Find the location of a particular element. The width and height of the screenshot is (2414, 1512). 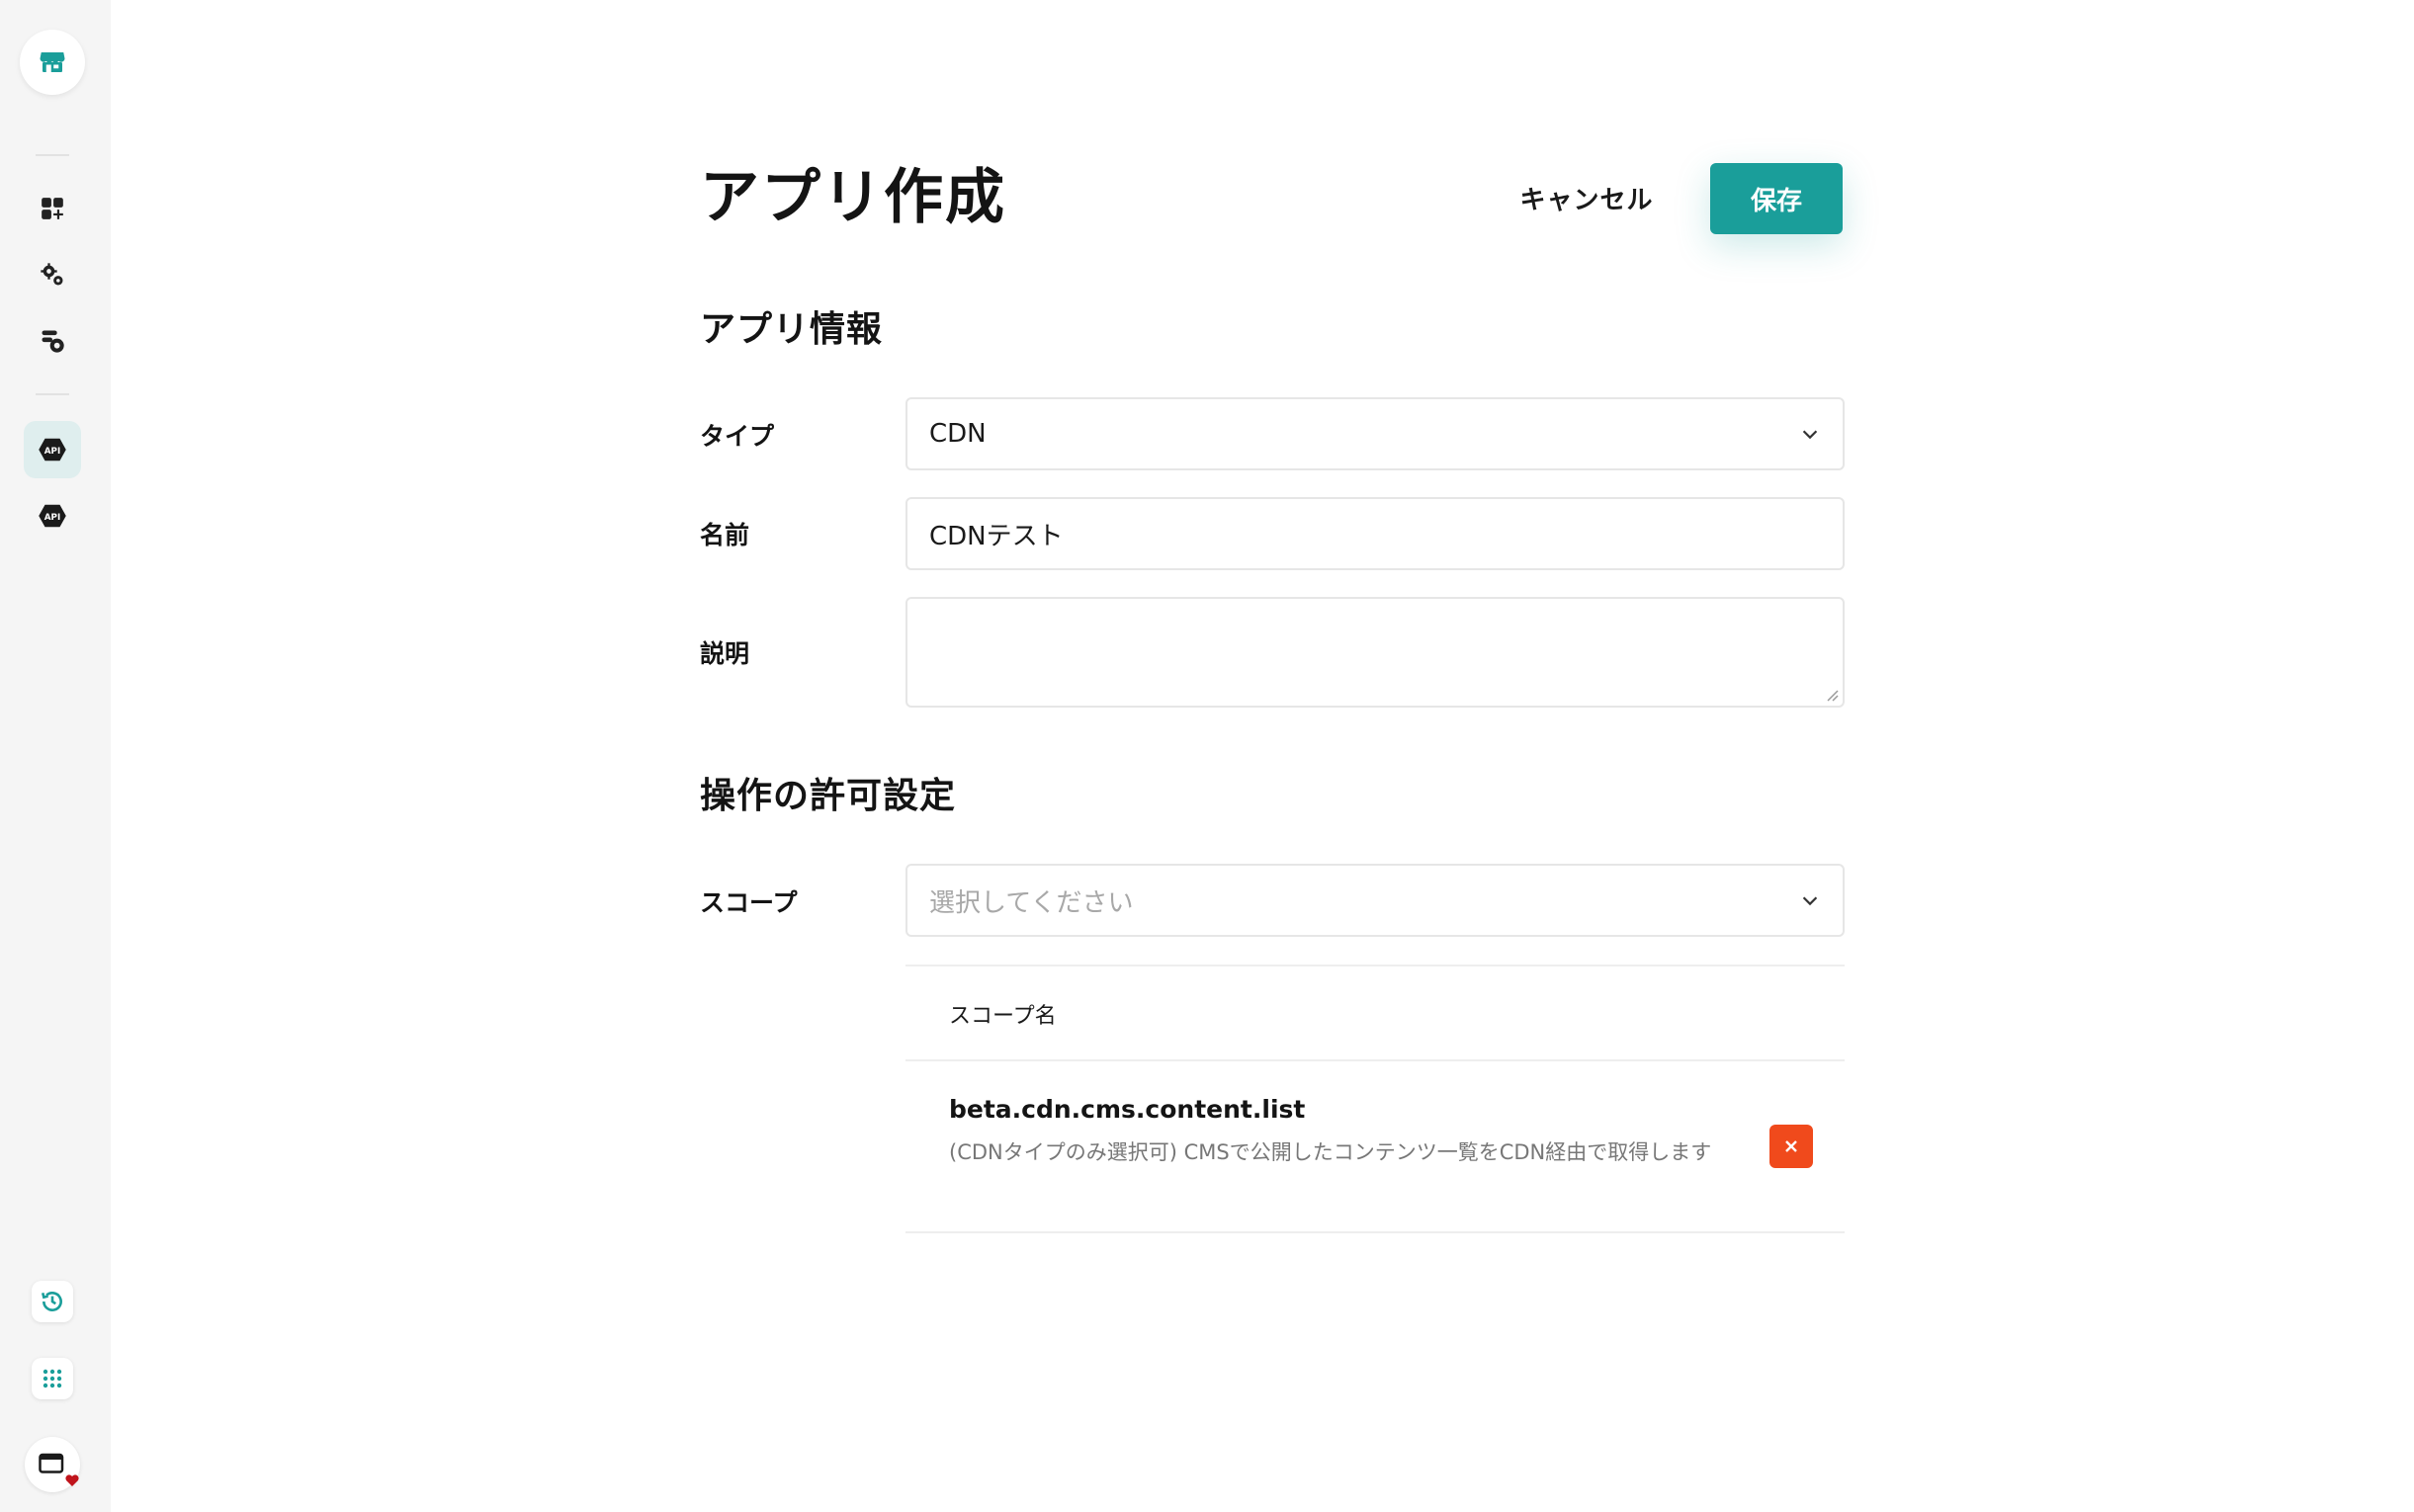

scope-select: 選択してください is located at coordinates (1375, 900).